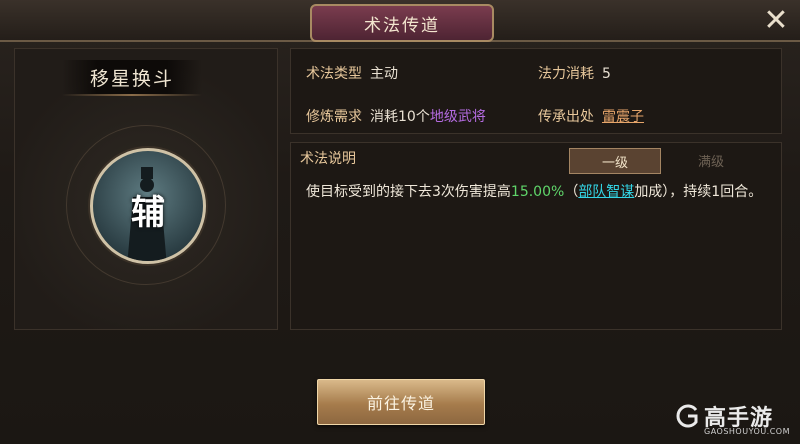 This screenshot has height=444, width=800. What do you see at coordinates (384, 74) in the screenshot?
I see `type-value: 主动` at bounding box center [384, 74].